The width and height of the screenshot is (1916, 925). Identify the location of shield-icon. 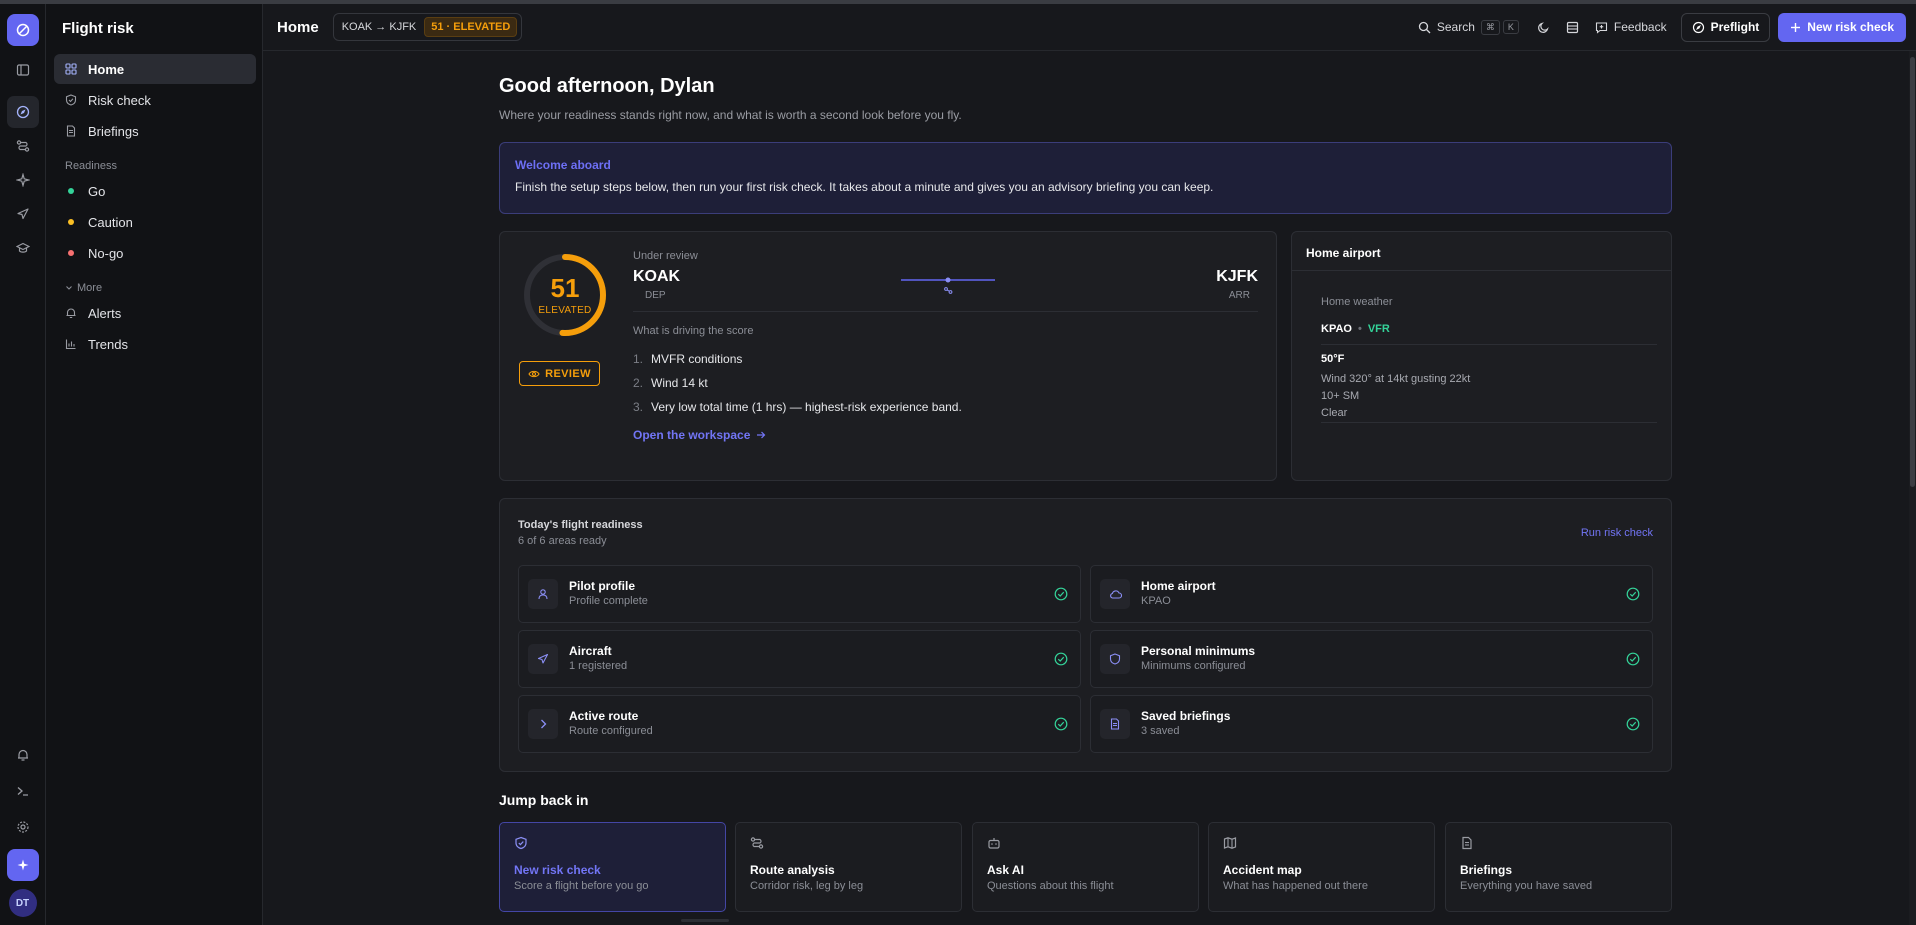
(71, 100).